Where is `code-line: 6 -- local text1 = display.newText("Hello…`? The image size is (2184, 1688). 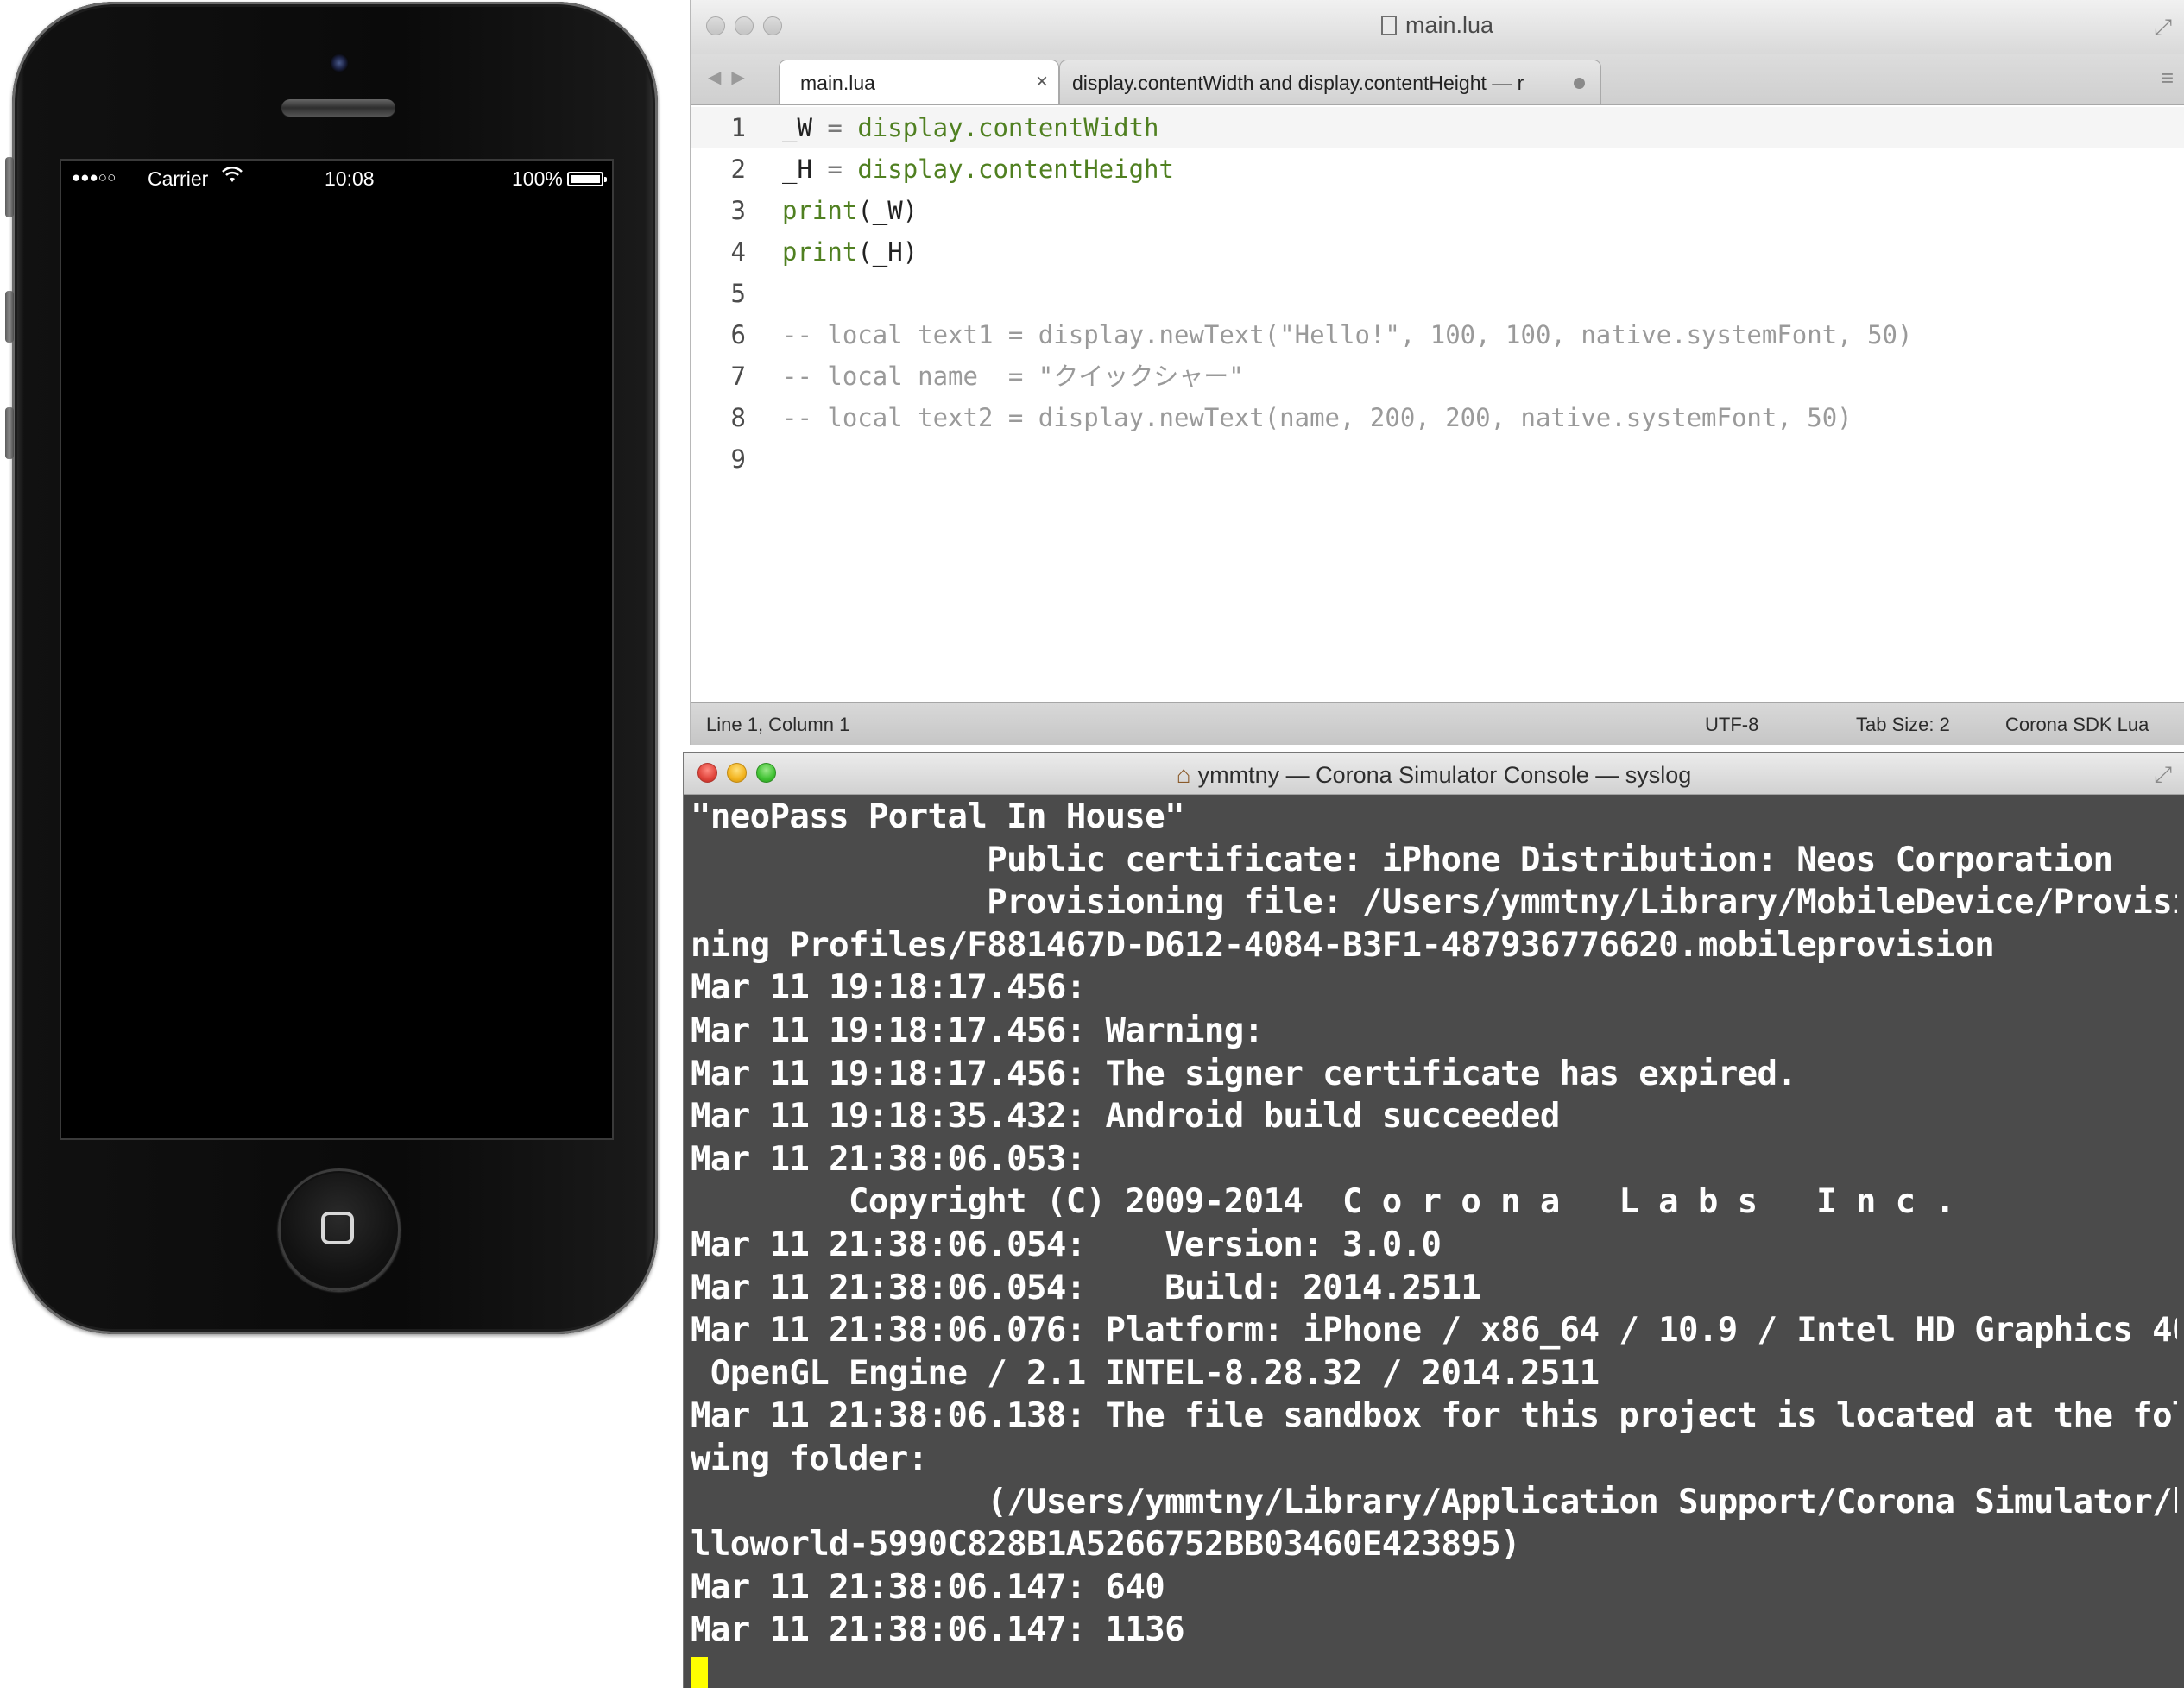 code-line: 6 -- local text1 = display.newText("Hello… is located at coordinates (1438, 335).